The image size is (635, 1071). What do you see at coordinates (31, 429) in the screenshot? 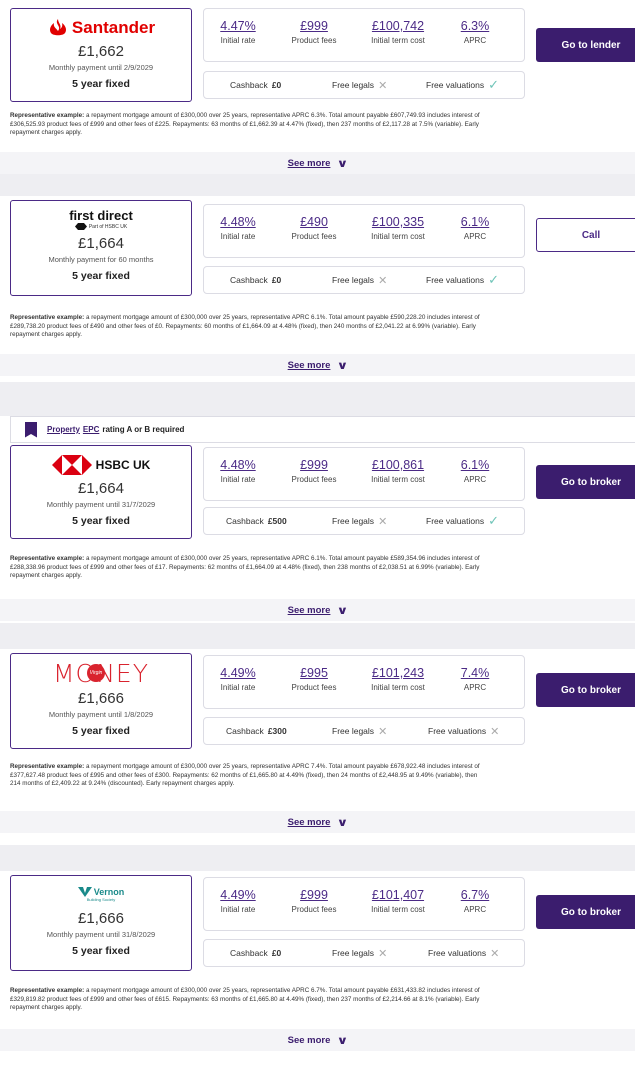
I see `bookmark-icon` at bounding box center [31, 429].